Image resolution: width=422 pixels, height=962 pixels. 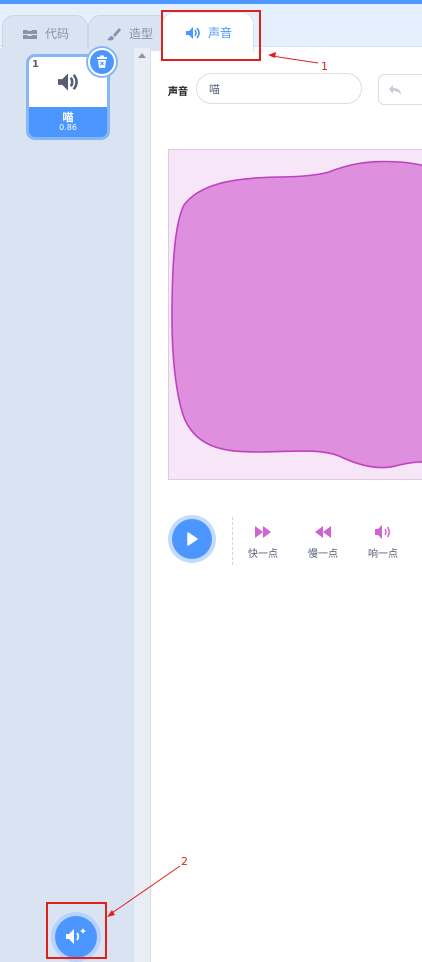 What do you see at coordinates (324, 66) in the screenshot?
I see `annotation-label-1: 1` at bounding box center [324, 66].